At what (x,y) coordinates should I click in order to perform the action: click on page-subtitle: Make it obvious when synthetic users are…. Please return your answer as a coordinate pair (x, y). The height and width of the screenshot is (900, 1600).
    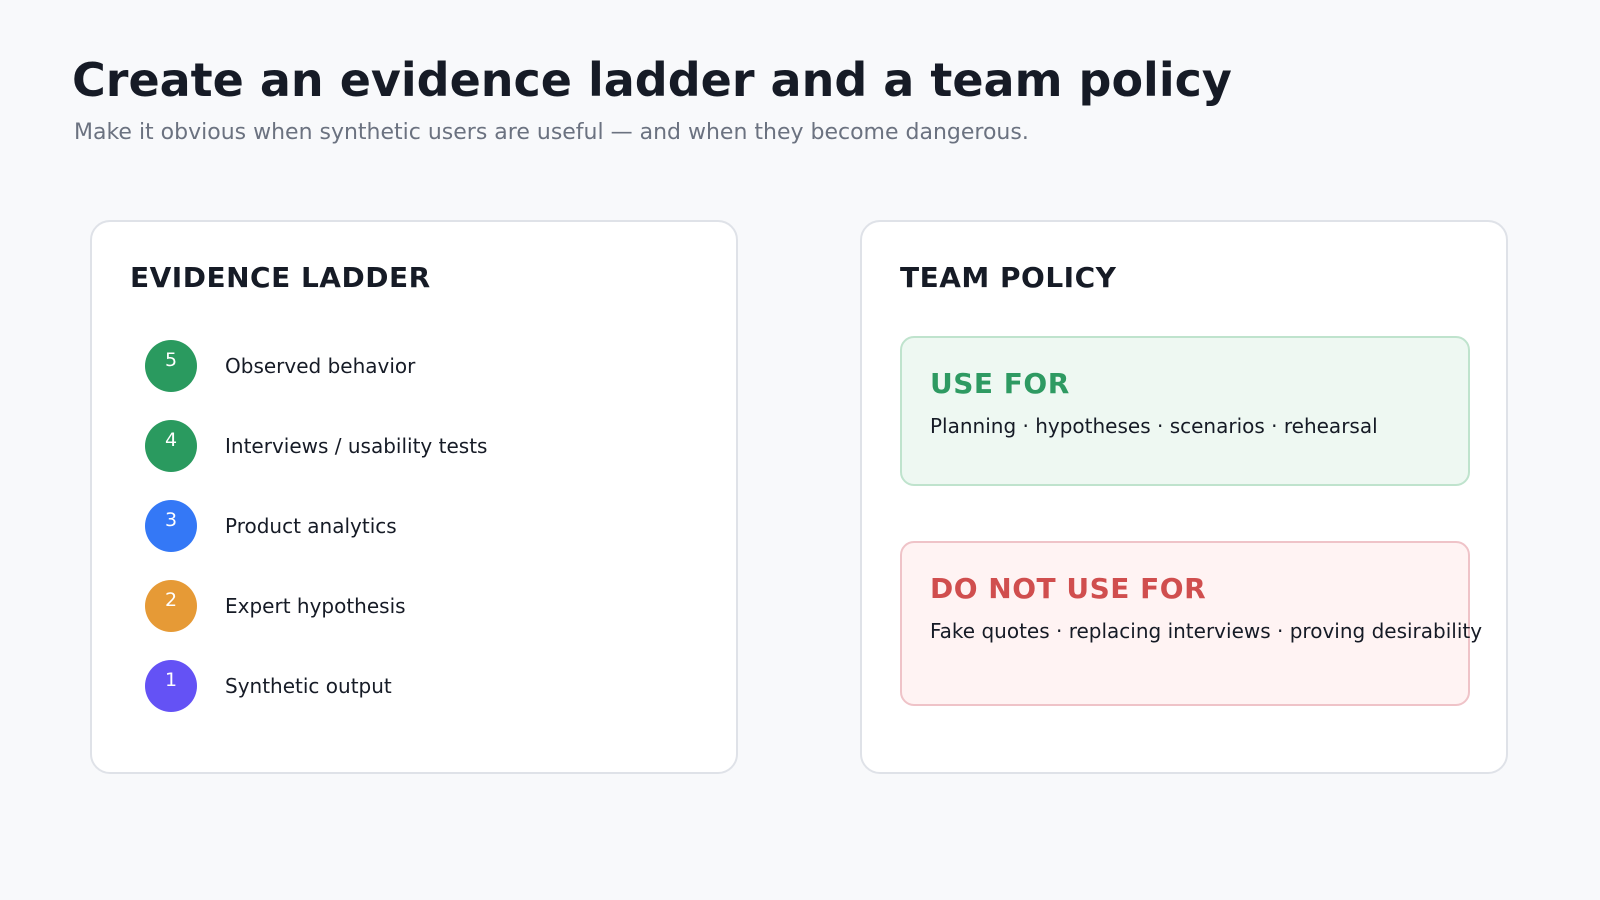
    Looking at the image, I should click on (551, 132).